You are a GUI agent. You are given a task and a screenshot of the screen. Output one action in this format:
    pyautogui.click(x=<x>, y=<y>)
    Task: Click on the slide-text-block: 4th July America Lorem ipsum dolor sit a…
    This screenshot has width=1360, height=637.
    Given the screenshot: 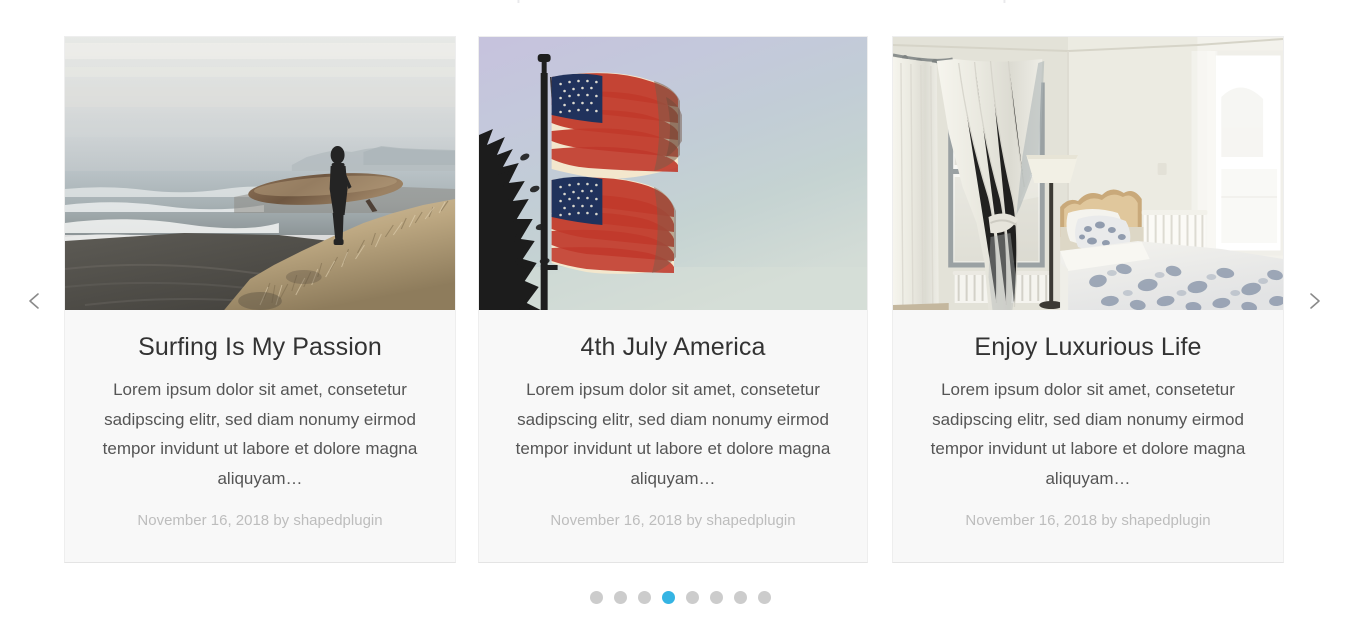 What is the action you would take?
    pyautogui.click(x=673, y=420)
    